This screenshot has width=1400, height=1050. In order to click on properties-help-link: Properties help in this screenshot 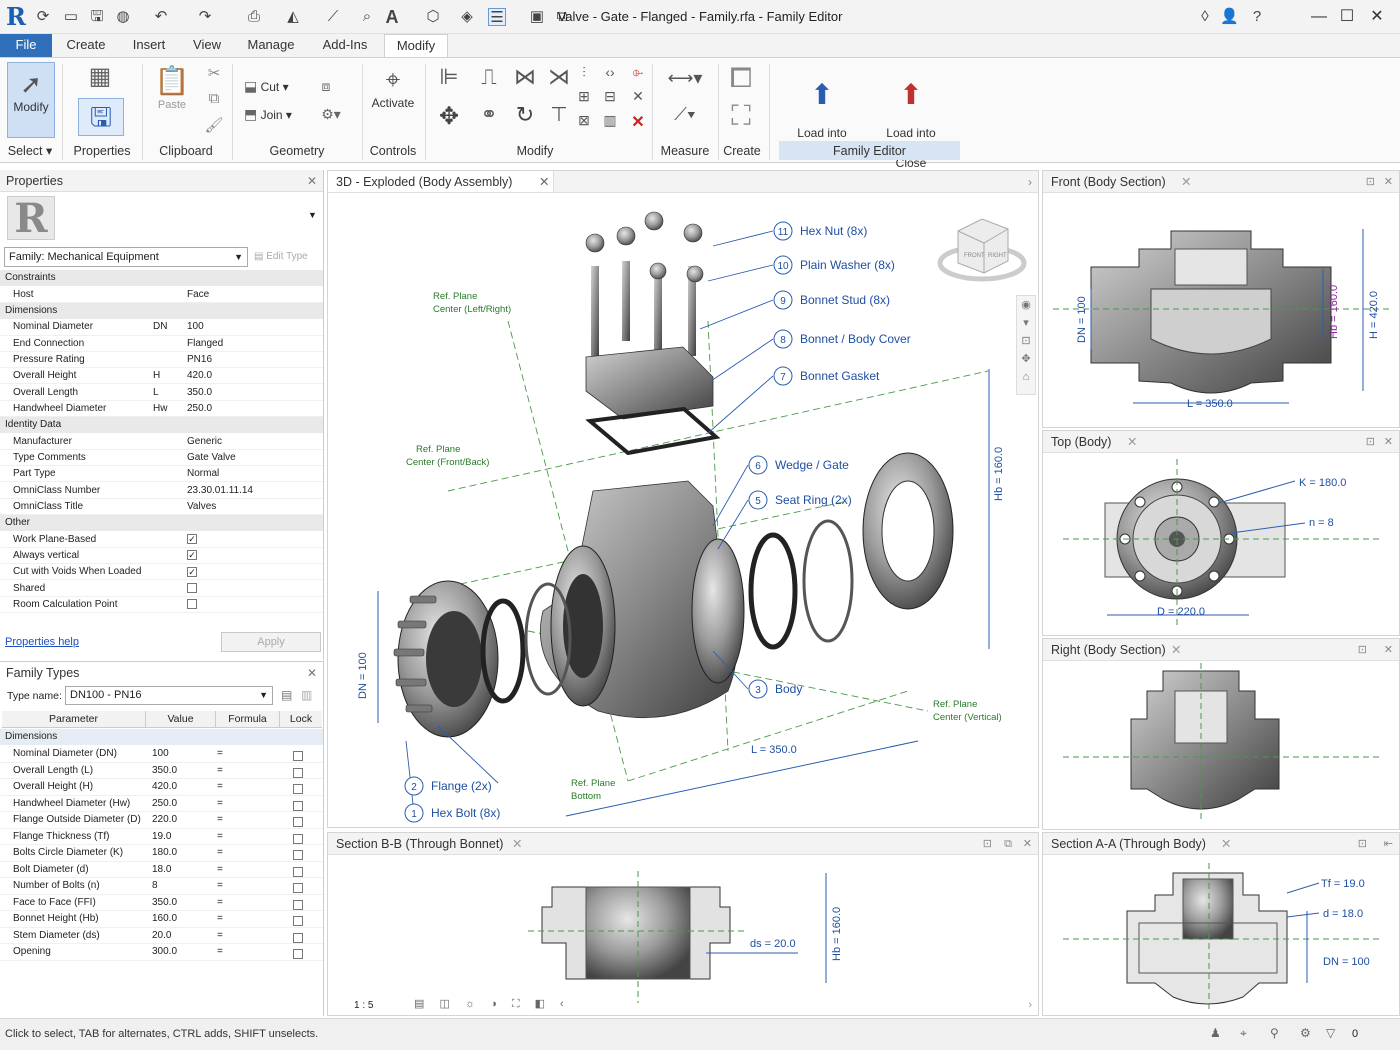, I will do `click(42, 642)`.